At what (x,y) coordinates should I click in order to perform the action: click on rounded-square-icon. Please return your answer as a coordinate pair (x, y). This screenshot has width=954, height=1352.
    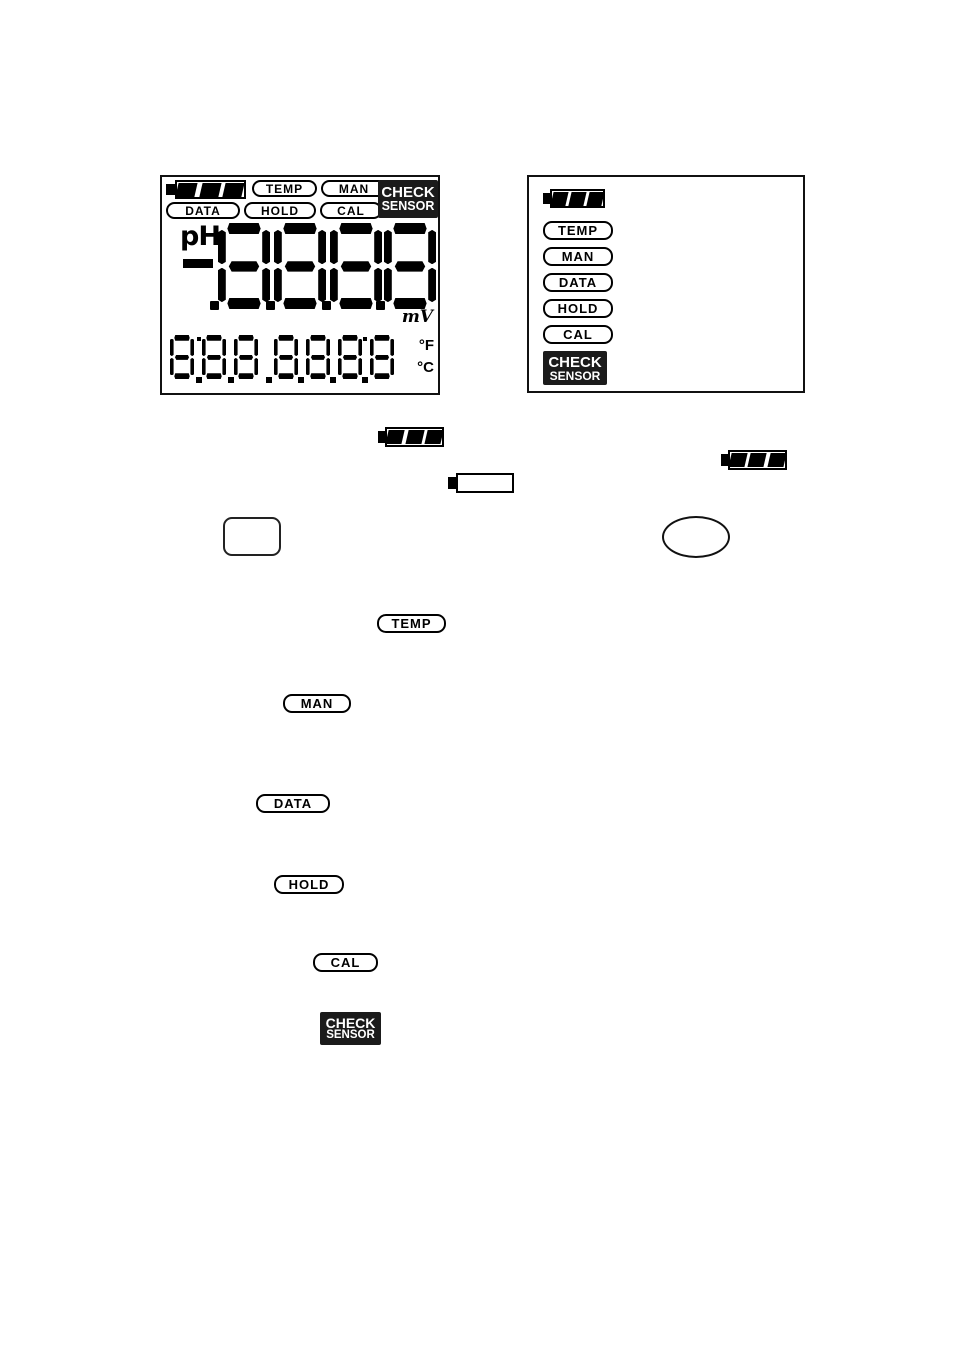
    Looking at the image, I should click on (252, 536).